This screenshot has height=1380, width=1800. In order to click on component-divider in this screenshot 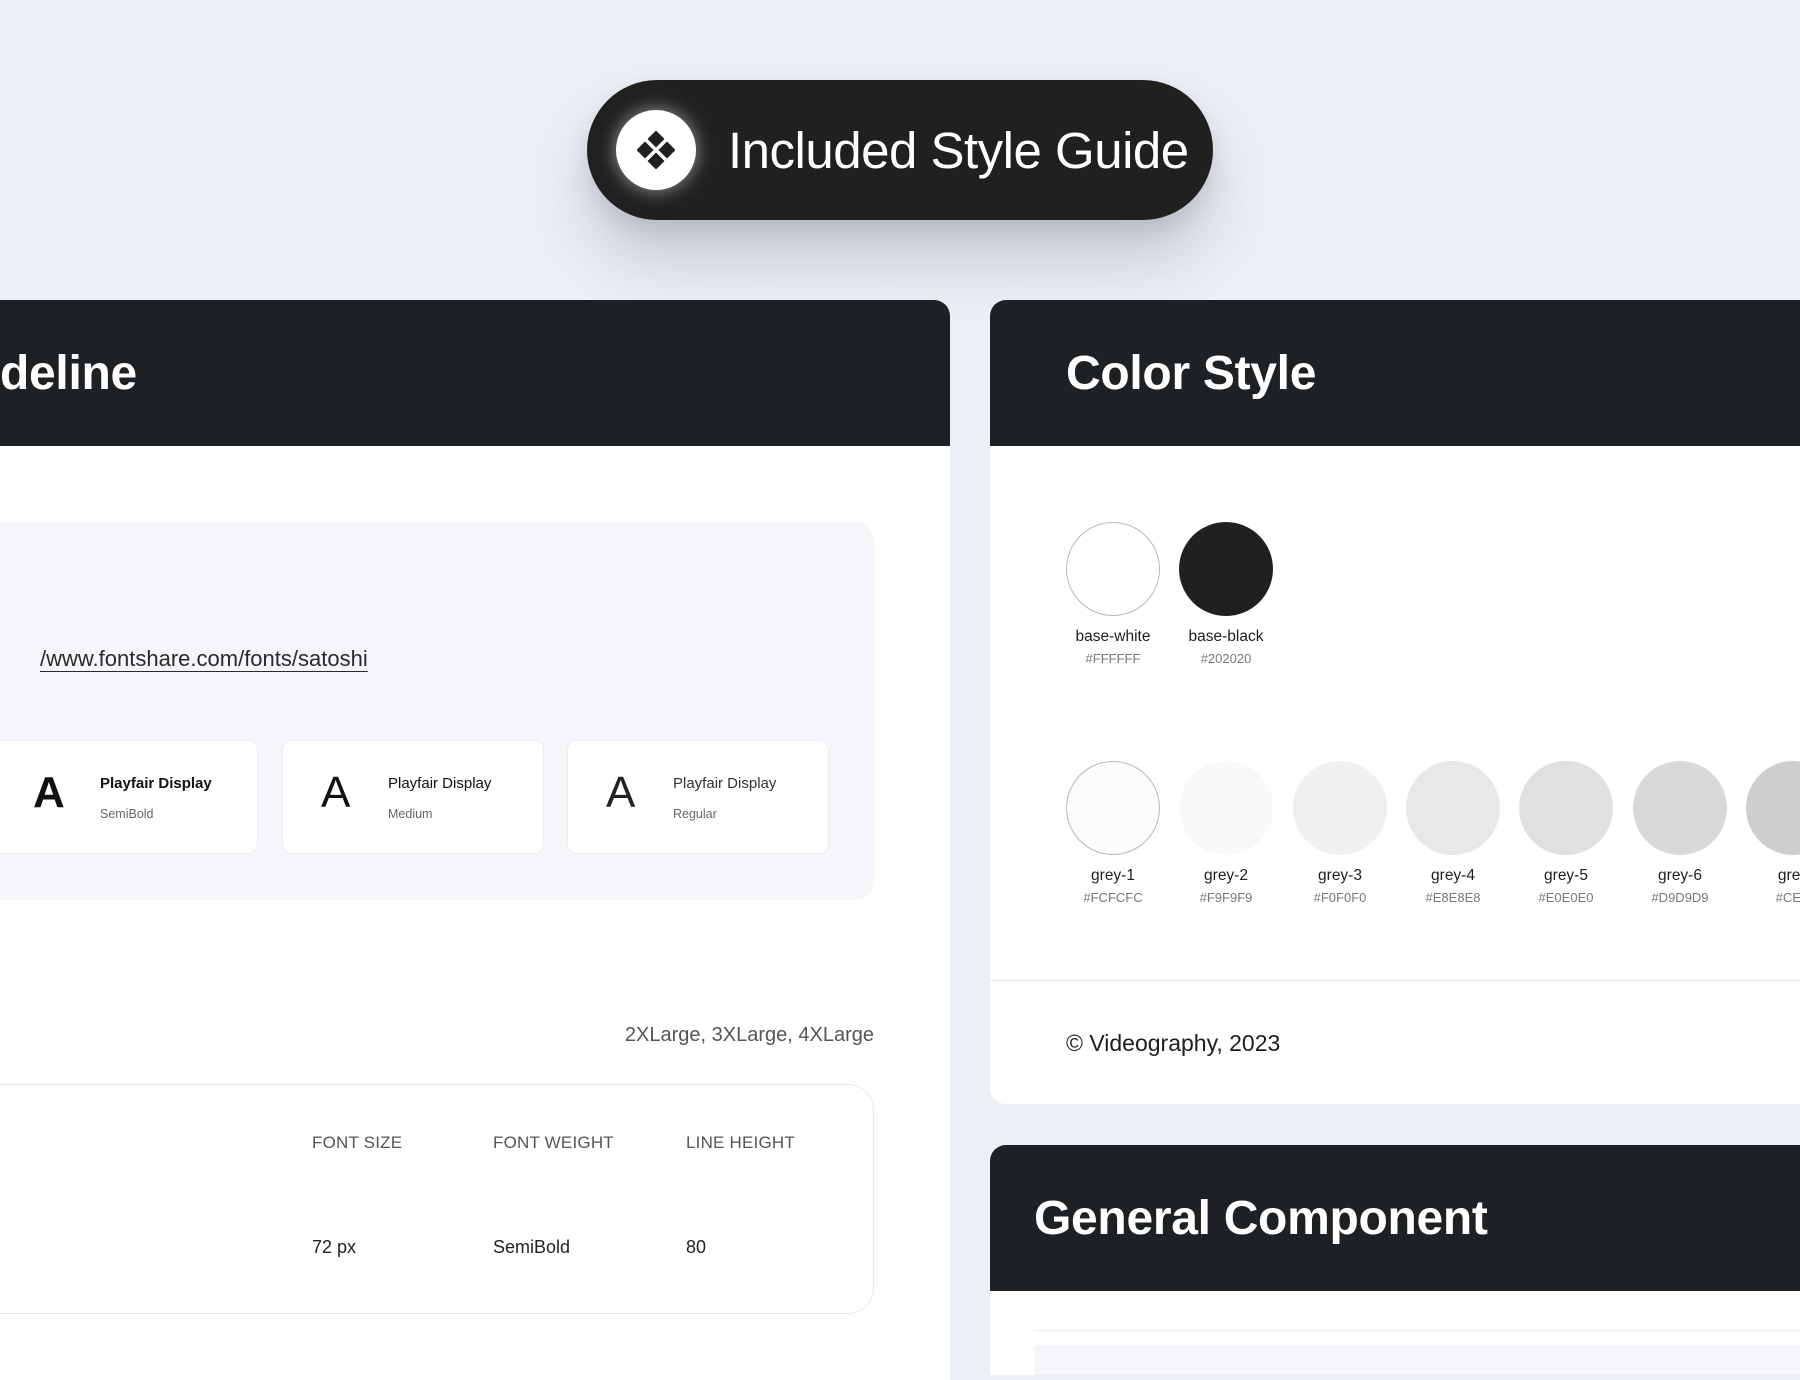, I will do `click(1417, 1330)`.